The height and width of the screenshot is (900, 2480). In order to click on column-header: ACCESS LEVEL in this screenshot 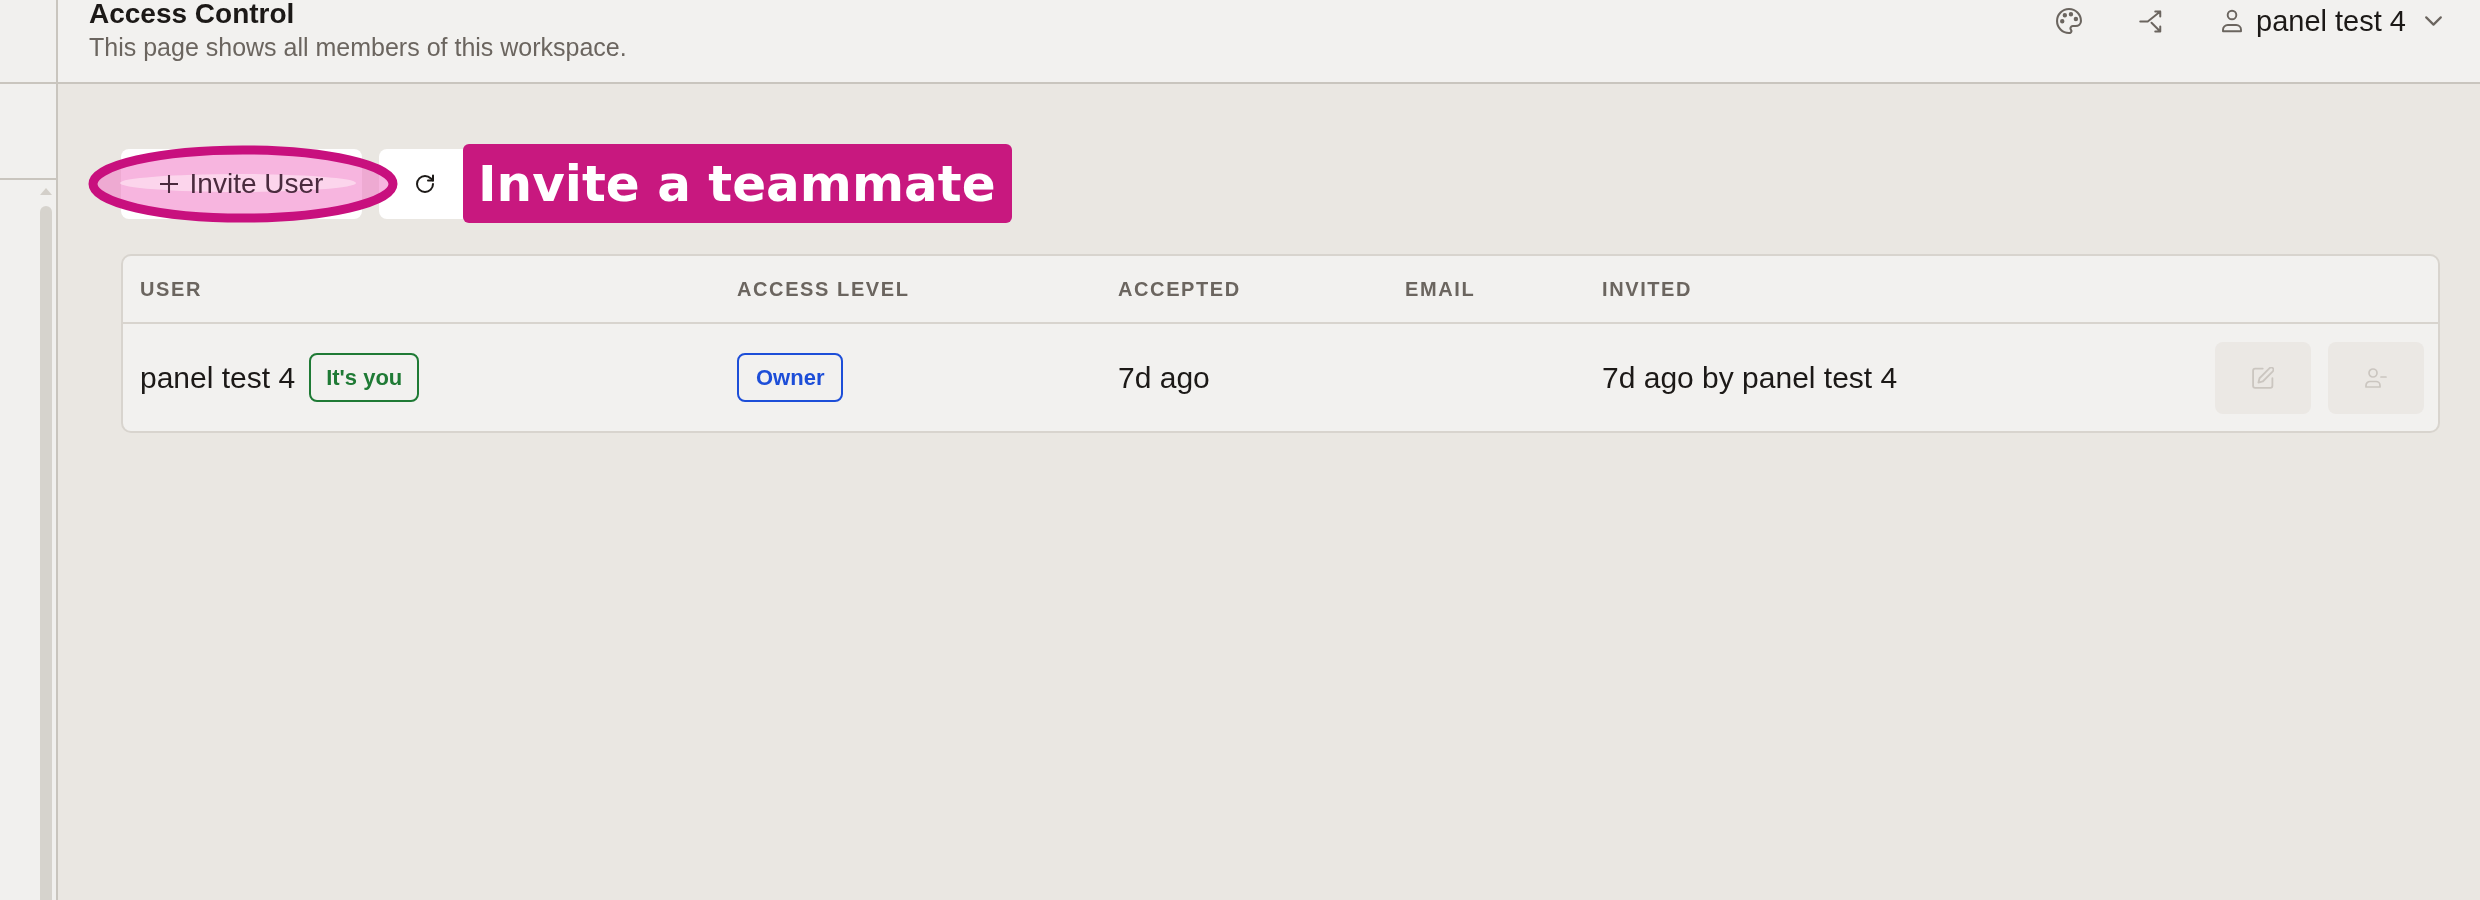, I will do `click(824, 289)`.